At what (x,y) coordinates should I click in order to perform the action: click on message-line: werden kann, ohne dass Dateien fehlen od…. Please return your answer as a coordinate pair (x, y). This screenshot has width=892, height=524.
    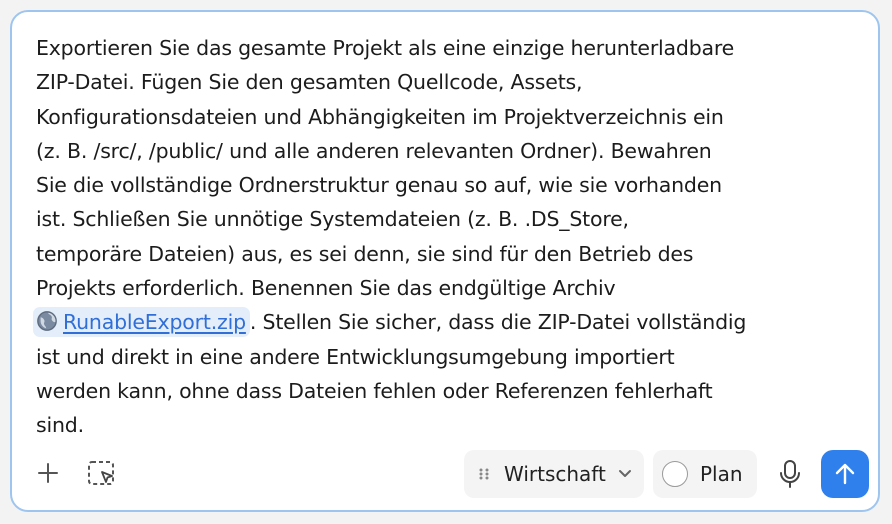
    Looking at the image, I should click on (374, 390).